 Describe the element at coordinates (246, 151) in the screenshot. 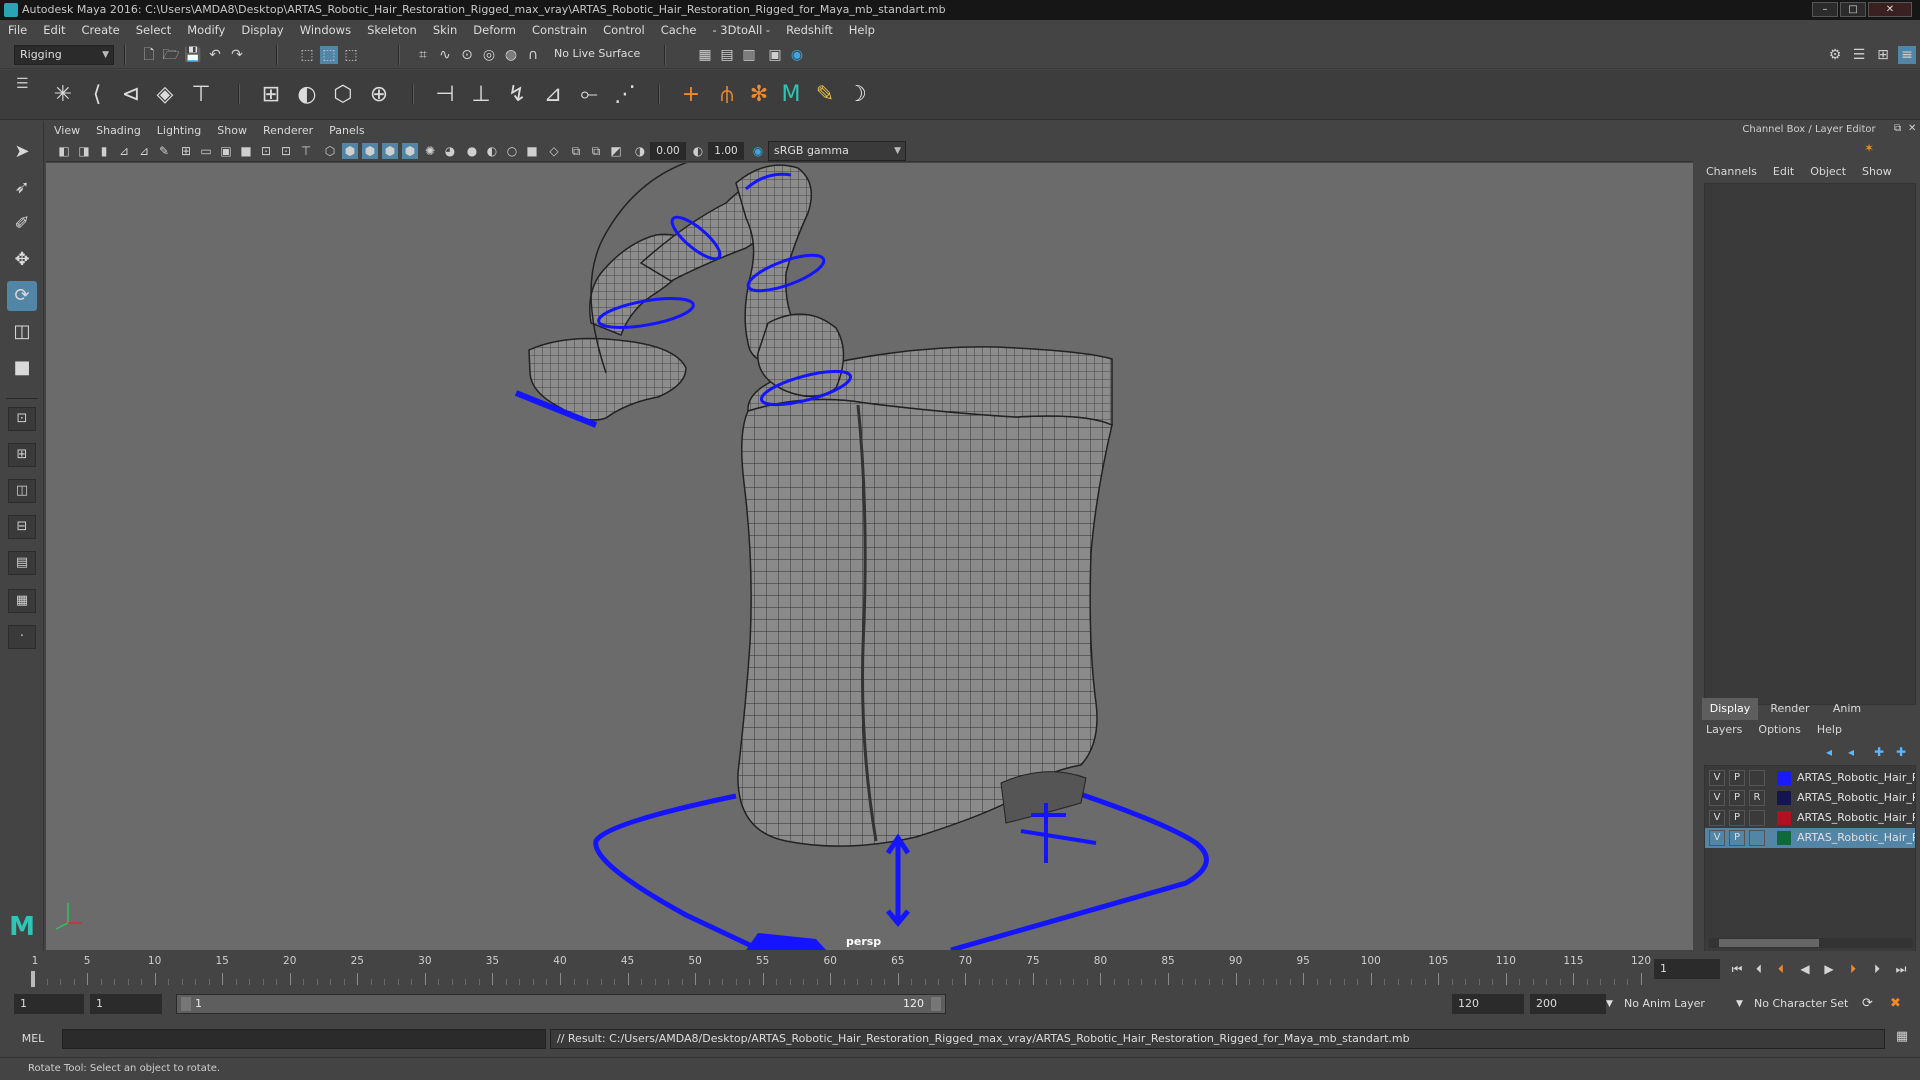

I see `gate-mask-icon: ■` at that location.